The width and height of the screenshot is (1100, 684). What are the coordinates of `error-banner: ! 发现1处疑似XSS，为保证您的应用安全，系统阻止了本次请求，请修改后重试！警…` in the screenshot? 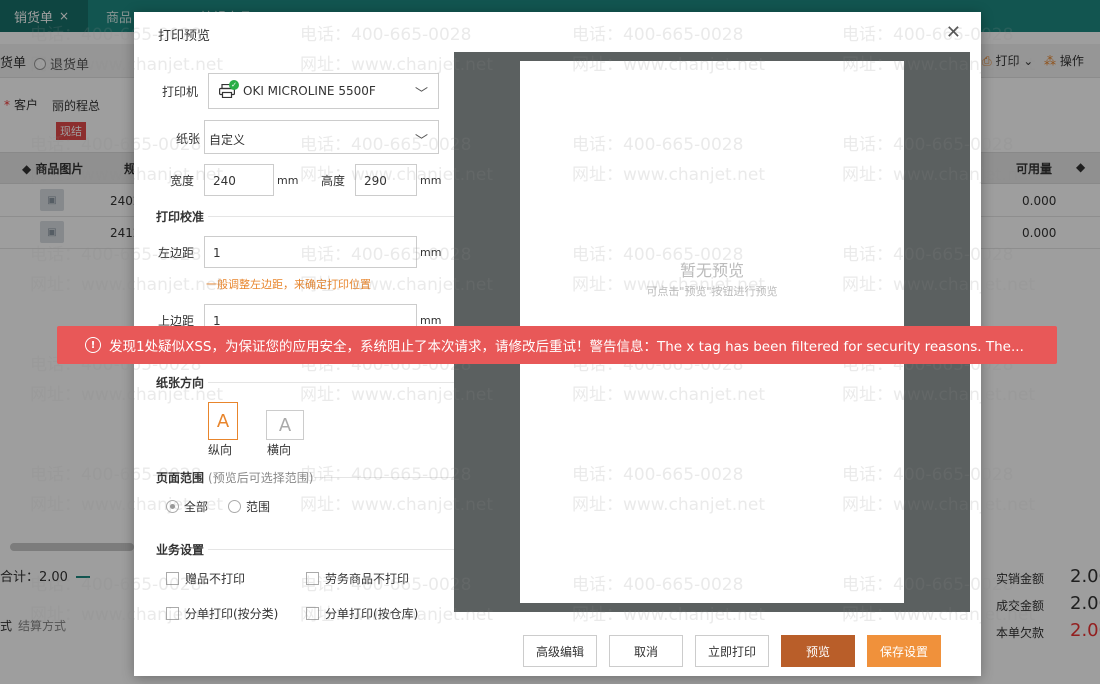 It's located at (557, 345).